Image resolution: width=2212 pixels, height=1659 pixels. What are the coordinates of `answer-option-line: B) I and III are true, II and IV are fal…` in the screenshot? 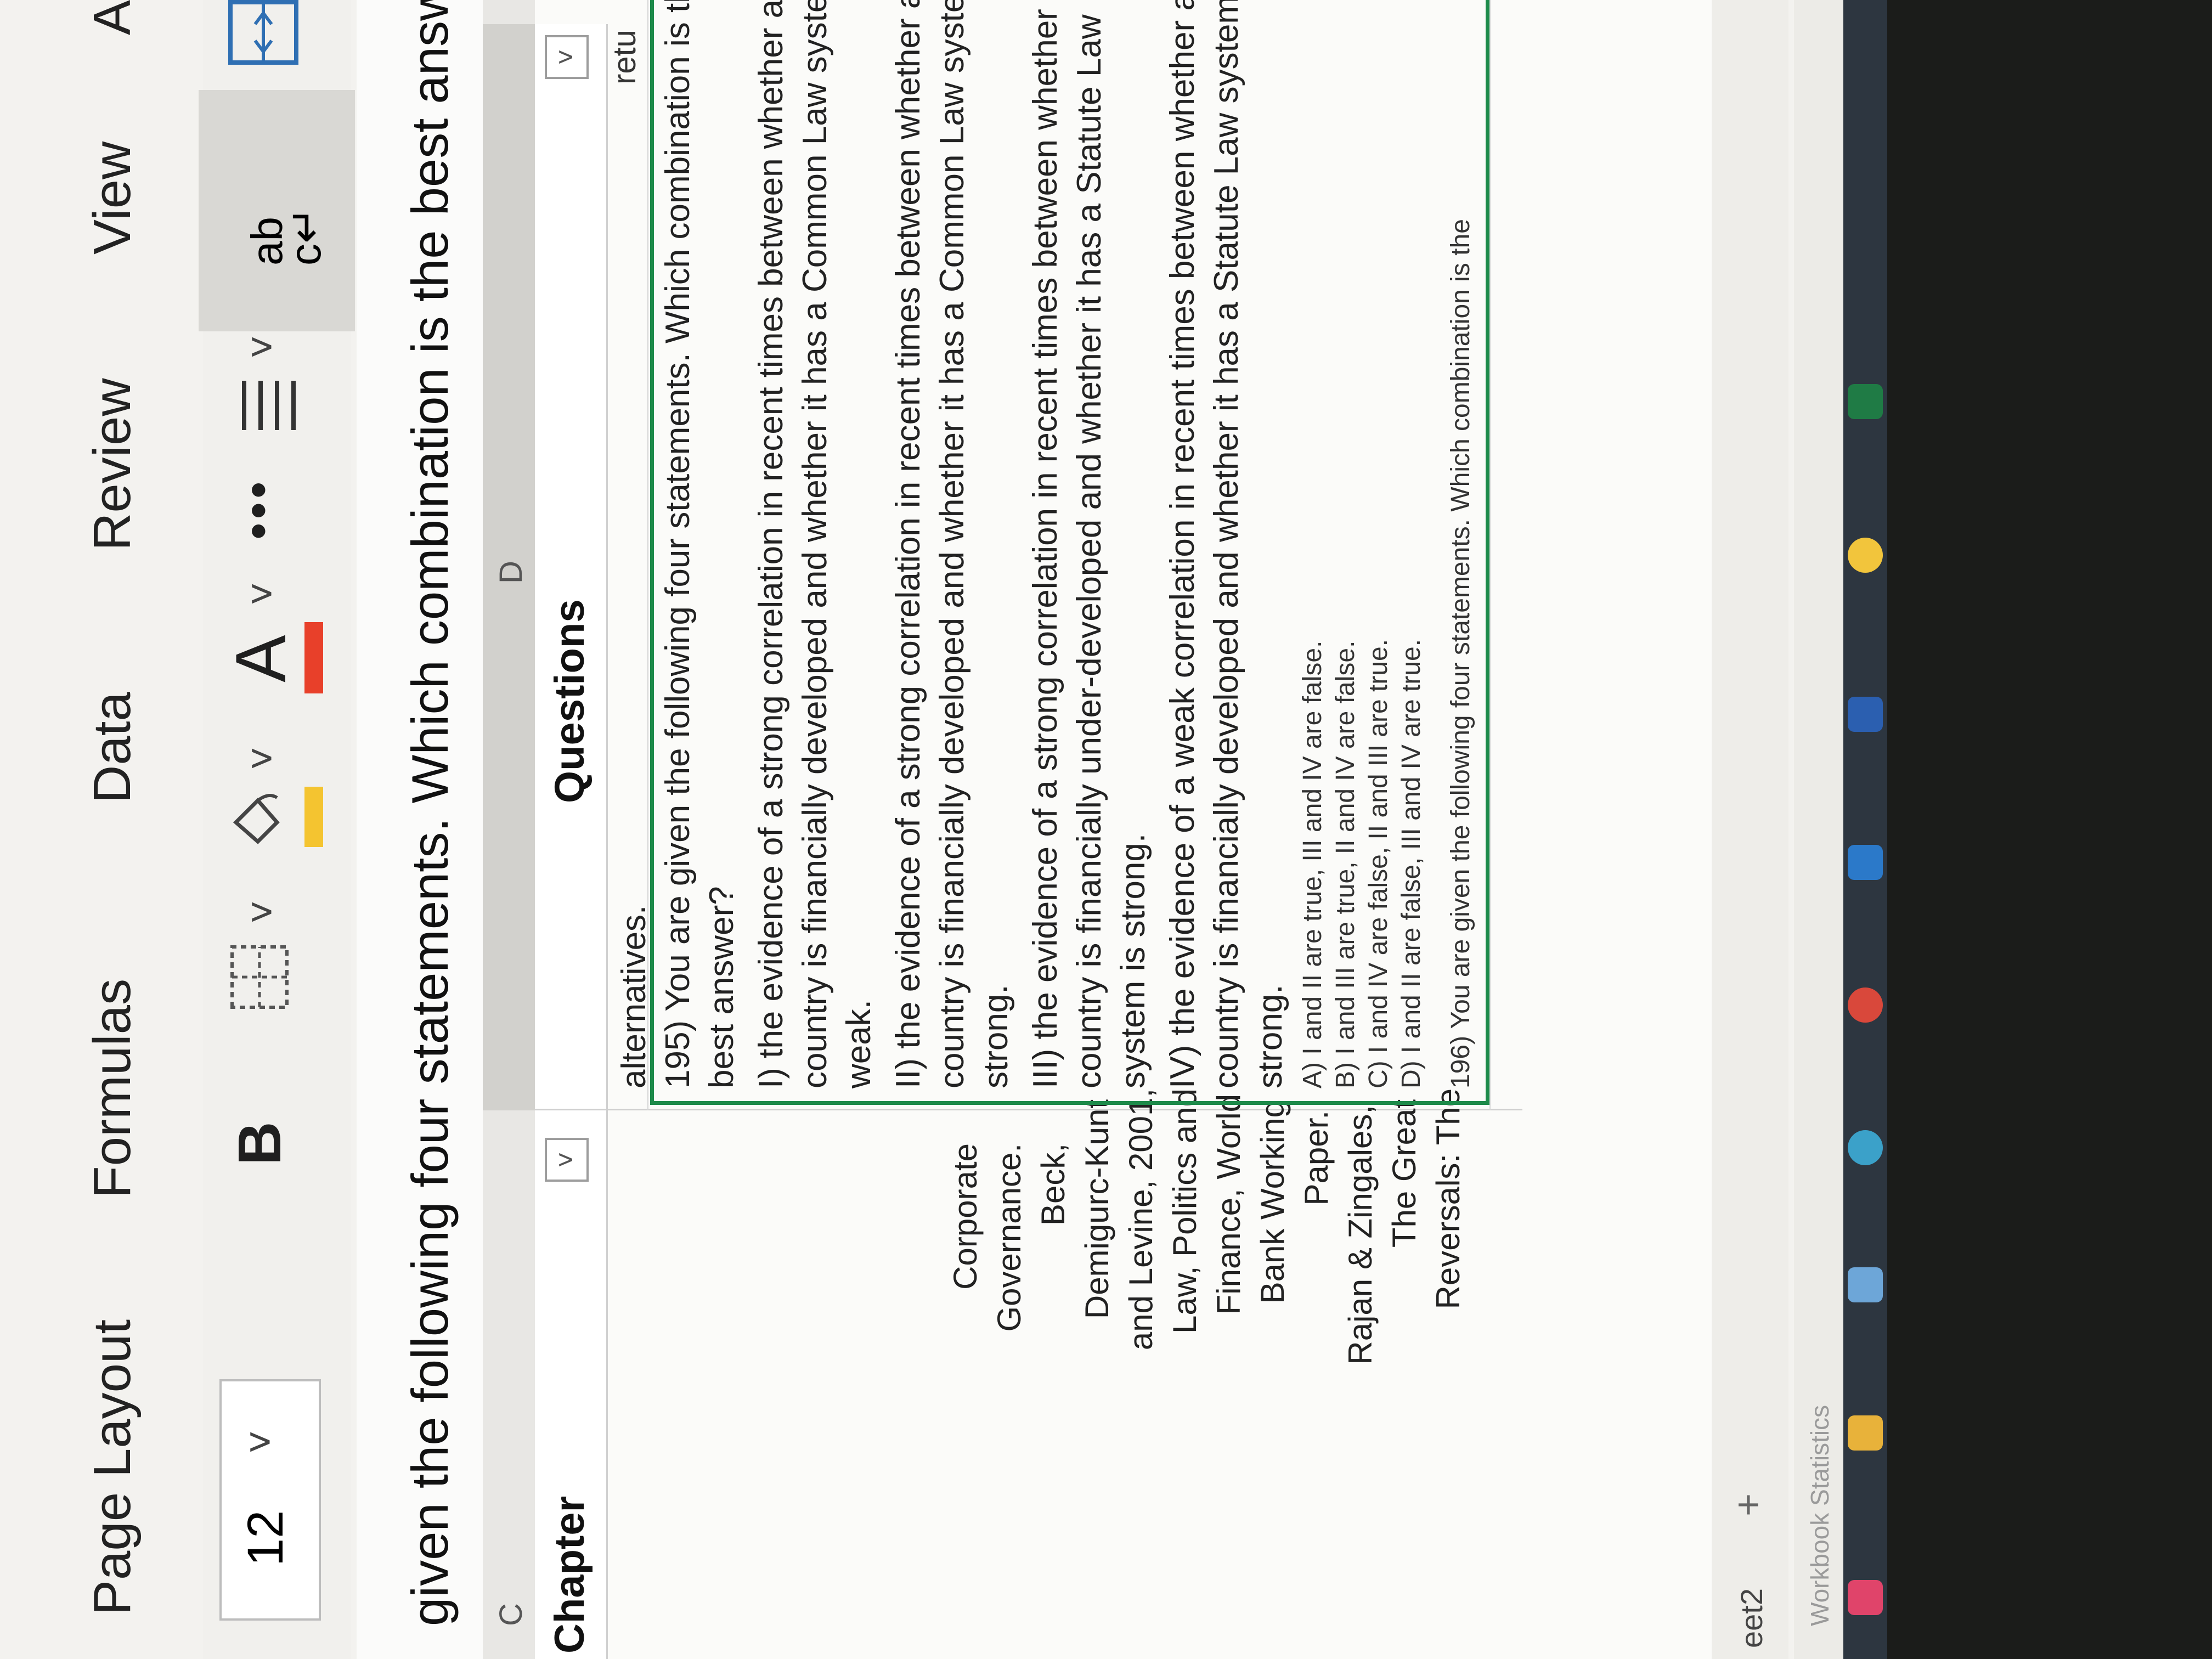 It's located at (1345, 864).